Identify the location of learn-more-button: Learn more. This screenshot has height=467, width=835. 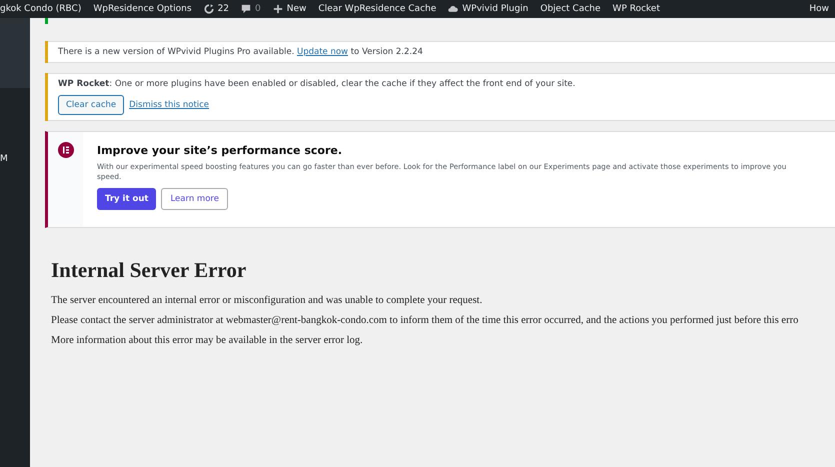
(194, 199).